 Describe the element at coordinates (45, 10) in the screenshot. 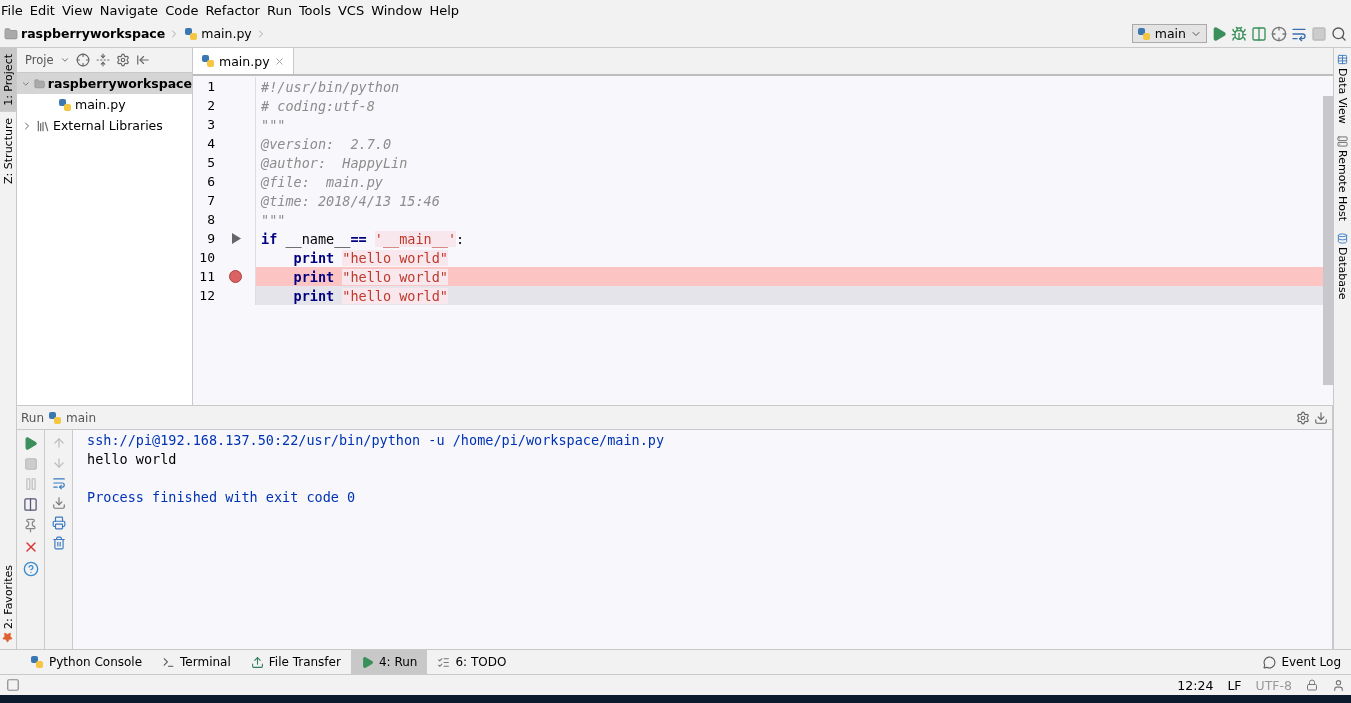

I see `menu-item: Edit` at that location.